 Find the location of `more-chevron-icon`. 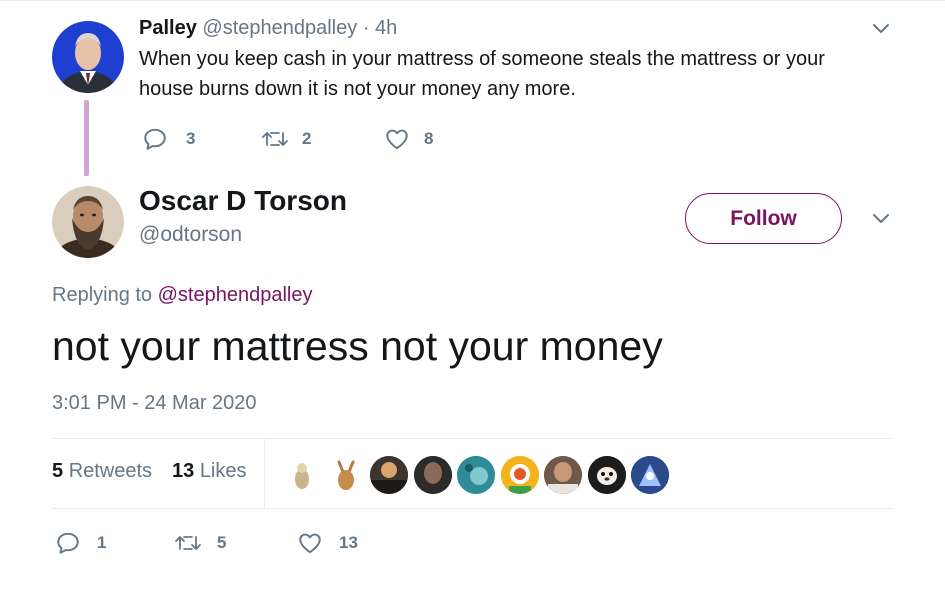

more-chevron-icon is located at coordinates (881, 219).